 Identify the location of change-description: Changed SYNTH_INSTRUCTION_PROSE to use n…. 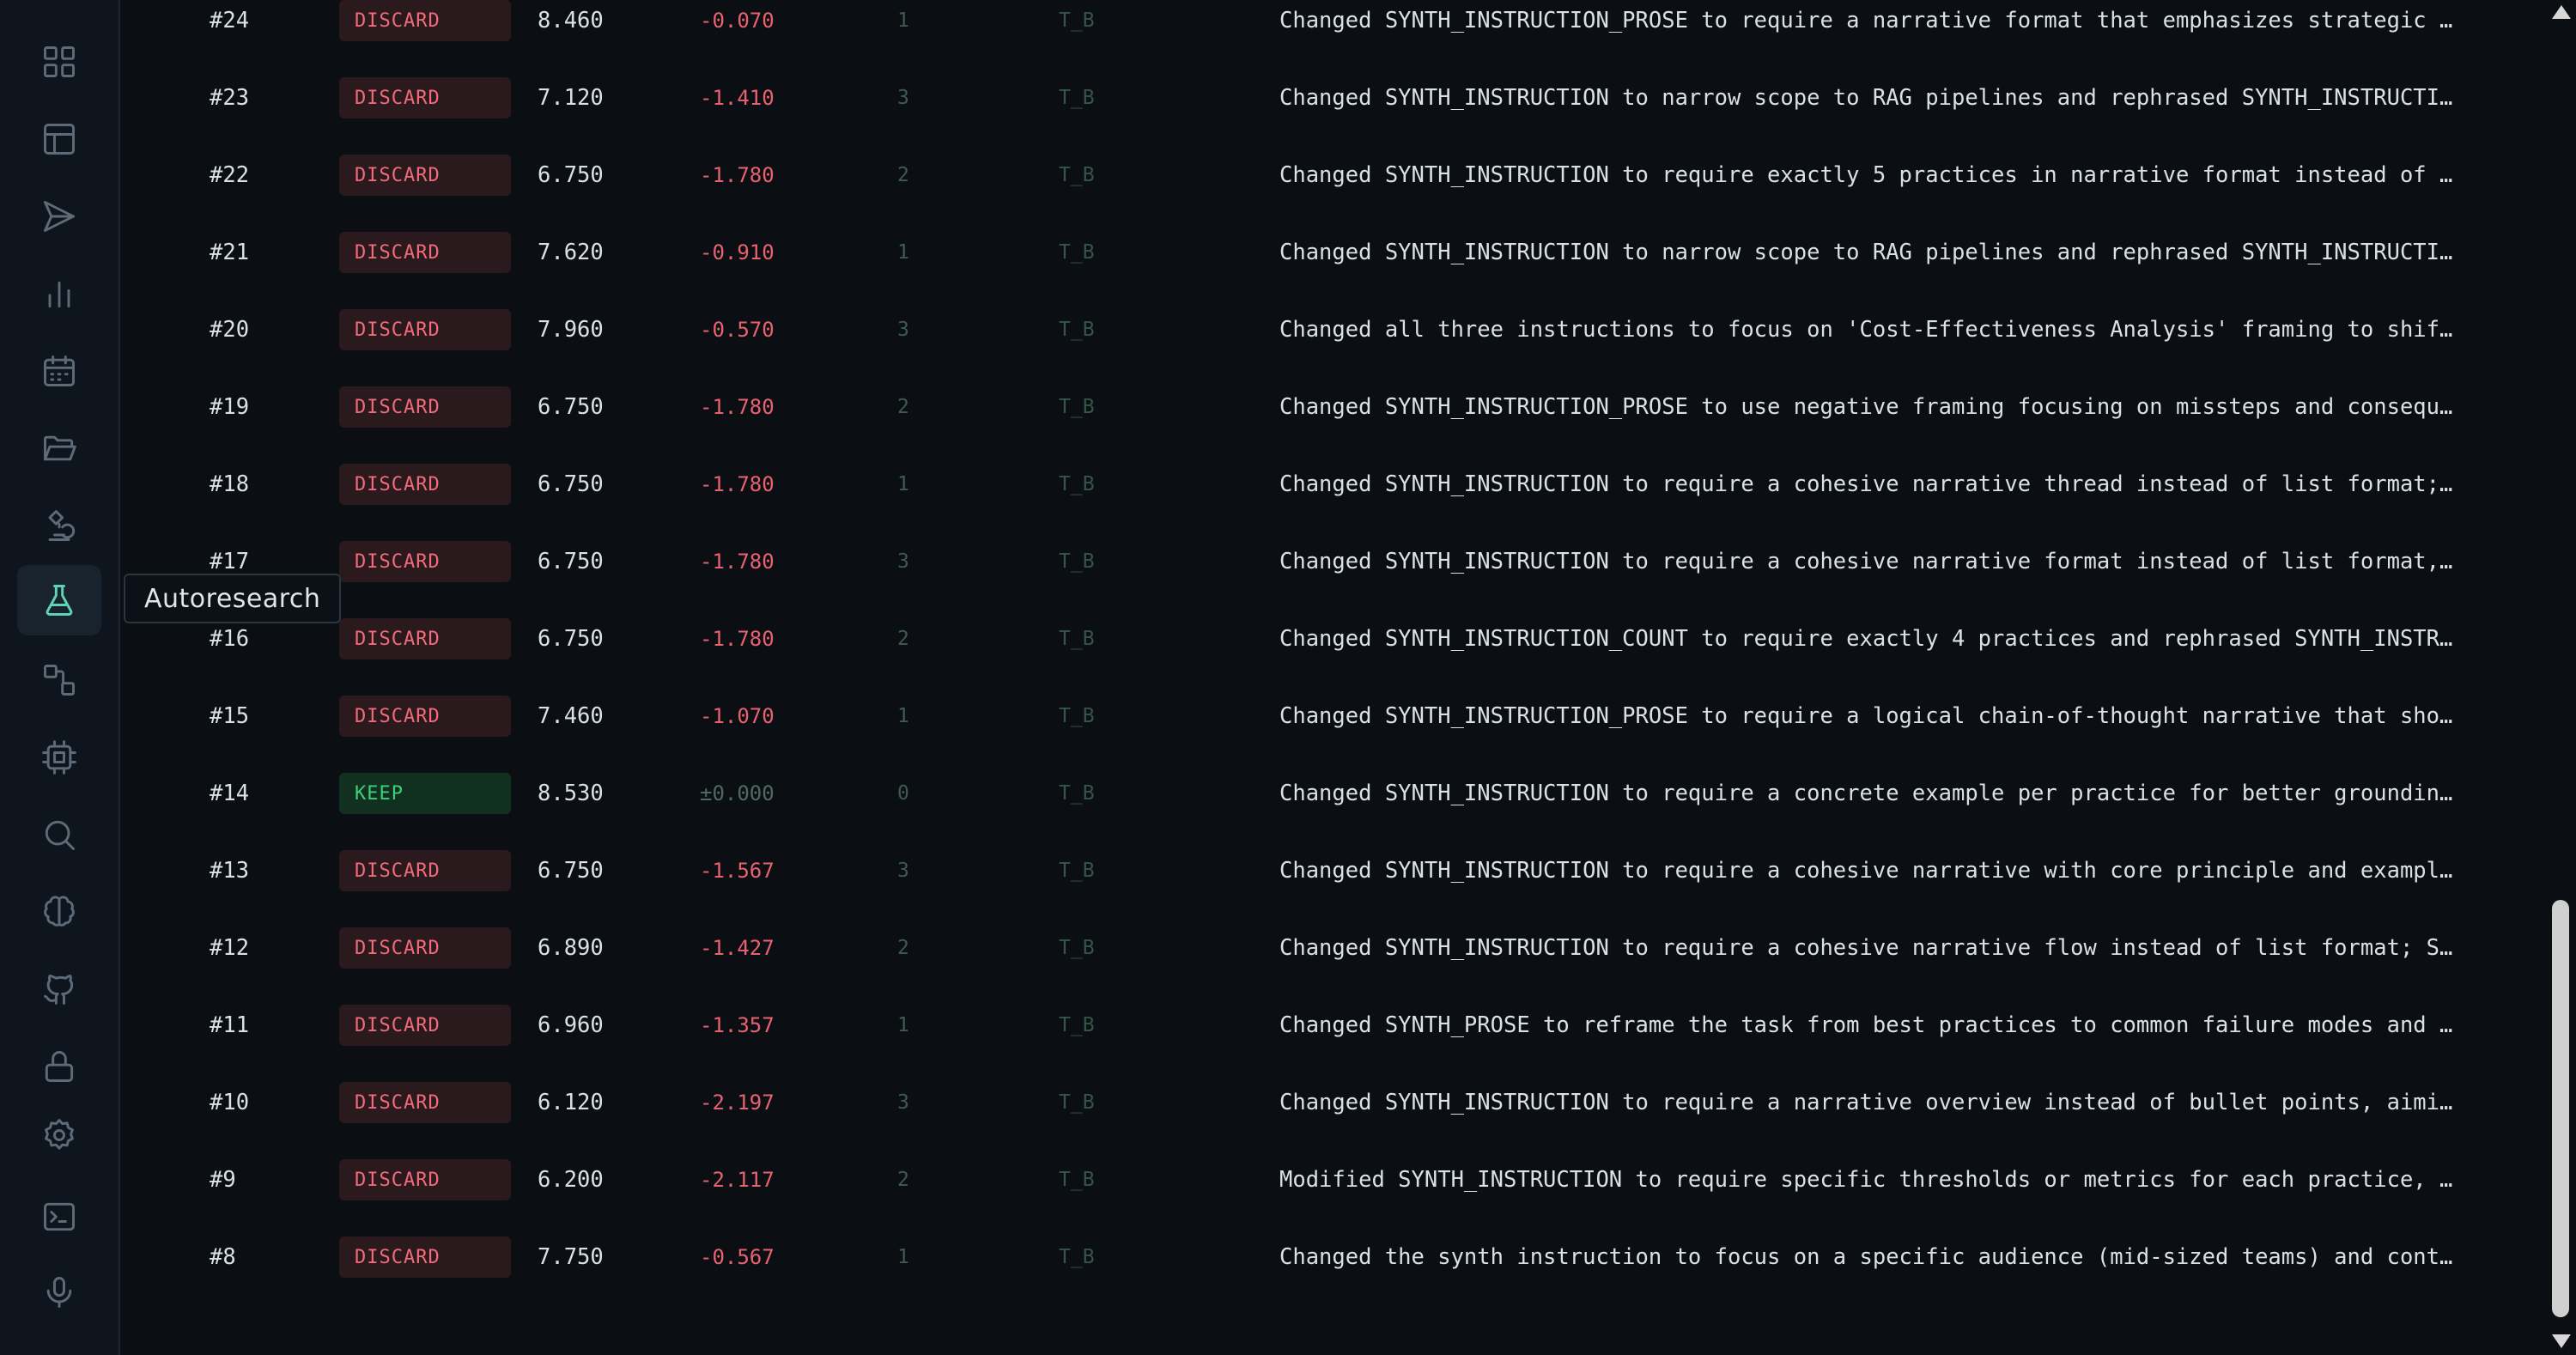
(1866, 407).